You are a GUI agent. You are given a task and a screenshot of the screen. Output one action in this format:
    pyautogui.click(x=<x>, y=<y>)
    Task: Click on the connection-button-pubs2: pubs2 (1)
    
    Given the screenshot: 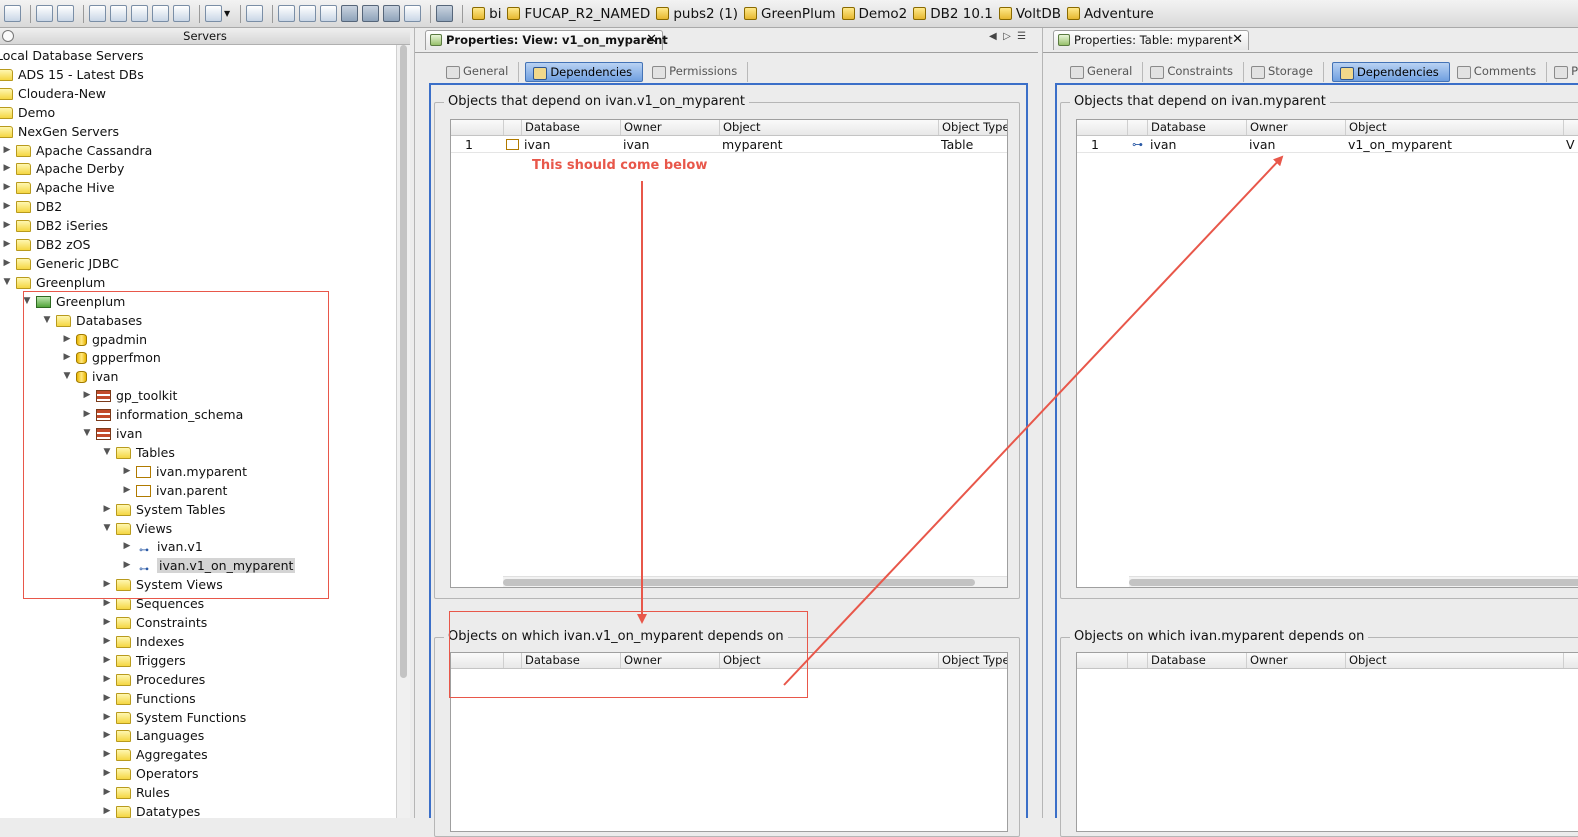 What is the action you would take?
    pyautogui.click(x=705, y=14)
    